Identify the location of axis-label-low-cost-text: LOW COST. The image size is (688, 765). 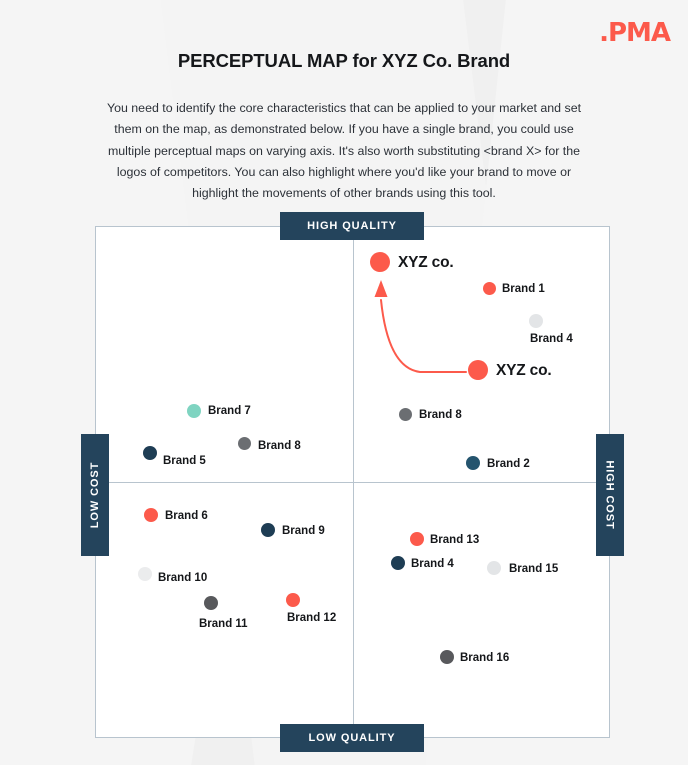
(95, 495).